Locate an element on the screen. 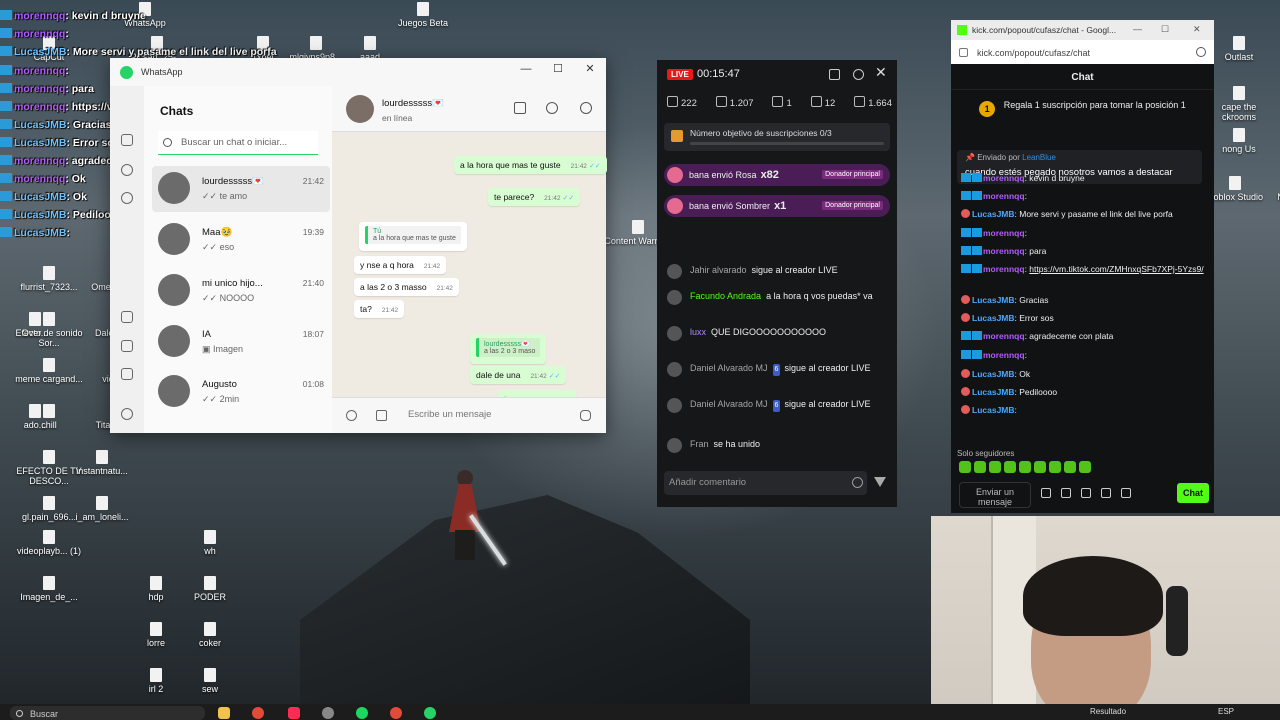  calls-icon is located at coordinates (127, 170).